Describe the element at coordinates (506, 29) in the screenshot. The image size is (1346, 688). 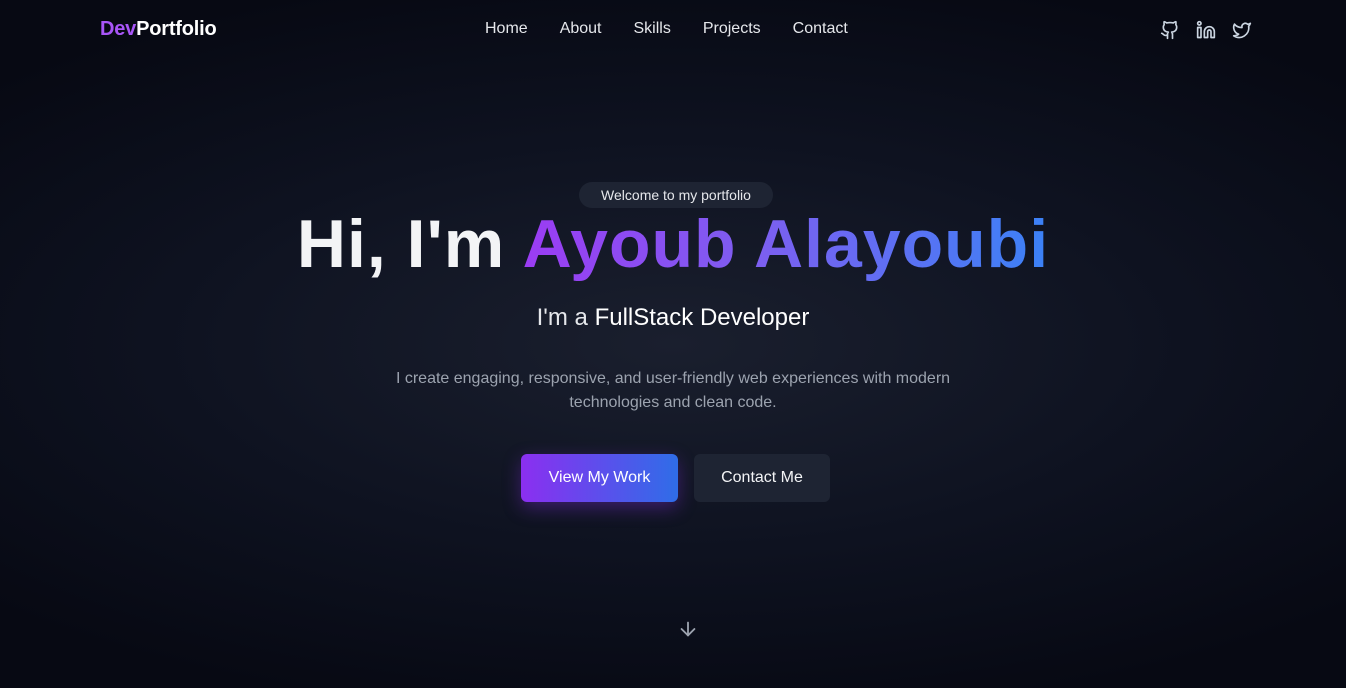
I see `nav-link-home: Home` at that location.